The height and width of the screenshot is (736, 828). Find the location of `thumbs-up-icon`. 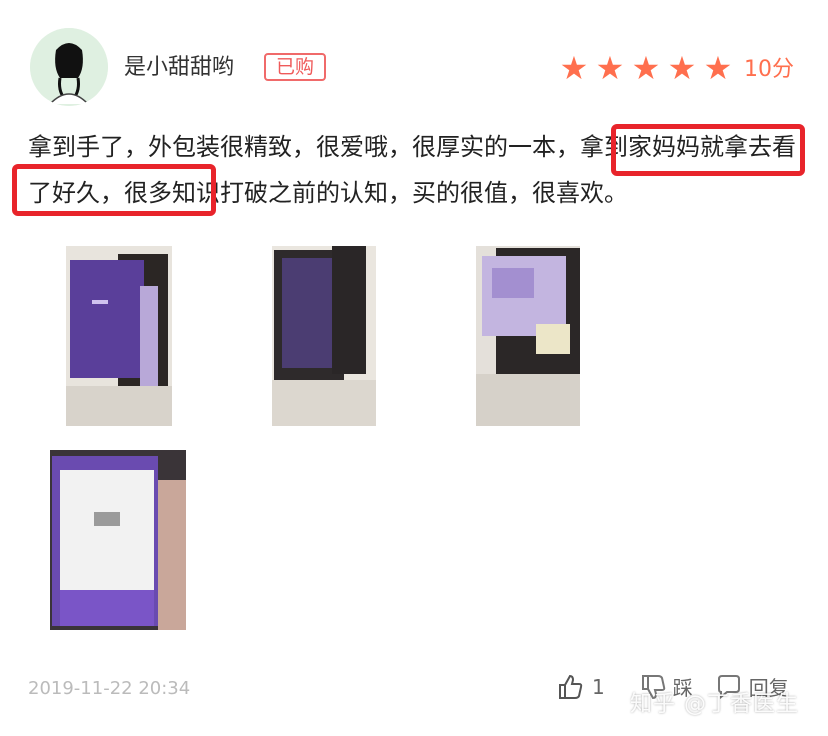

thumbs-up-icon is located at coordinates (570, 687).